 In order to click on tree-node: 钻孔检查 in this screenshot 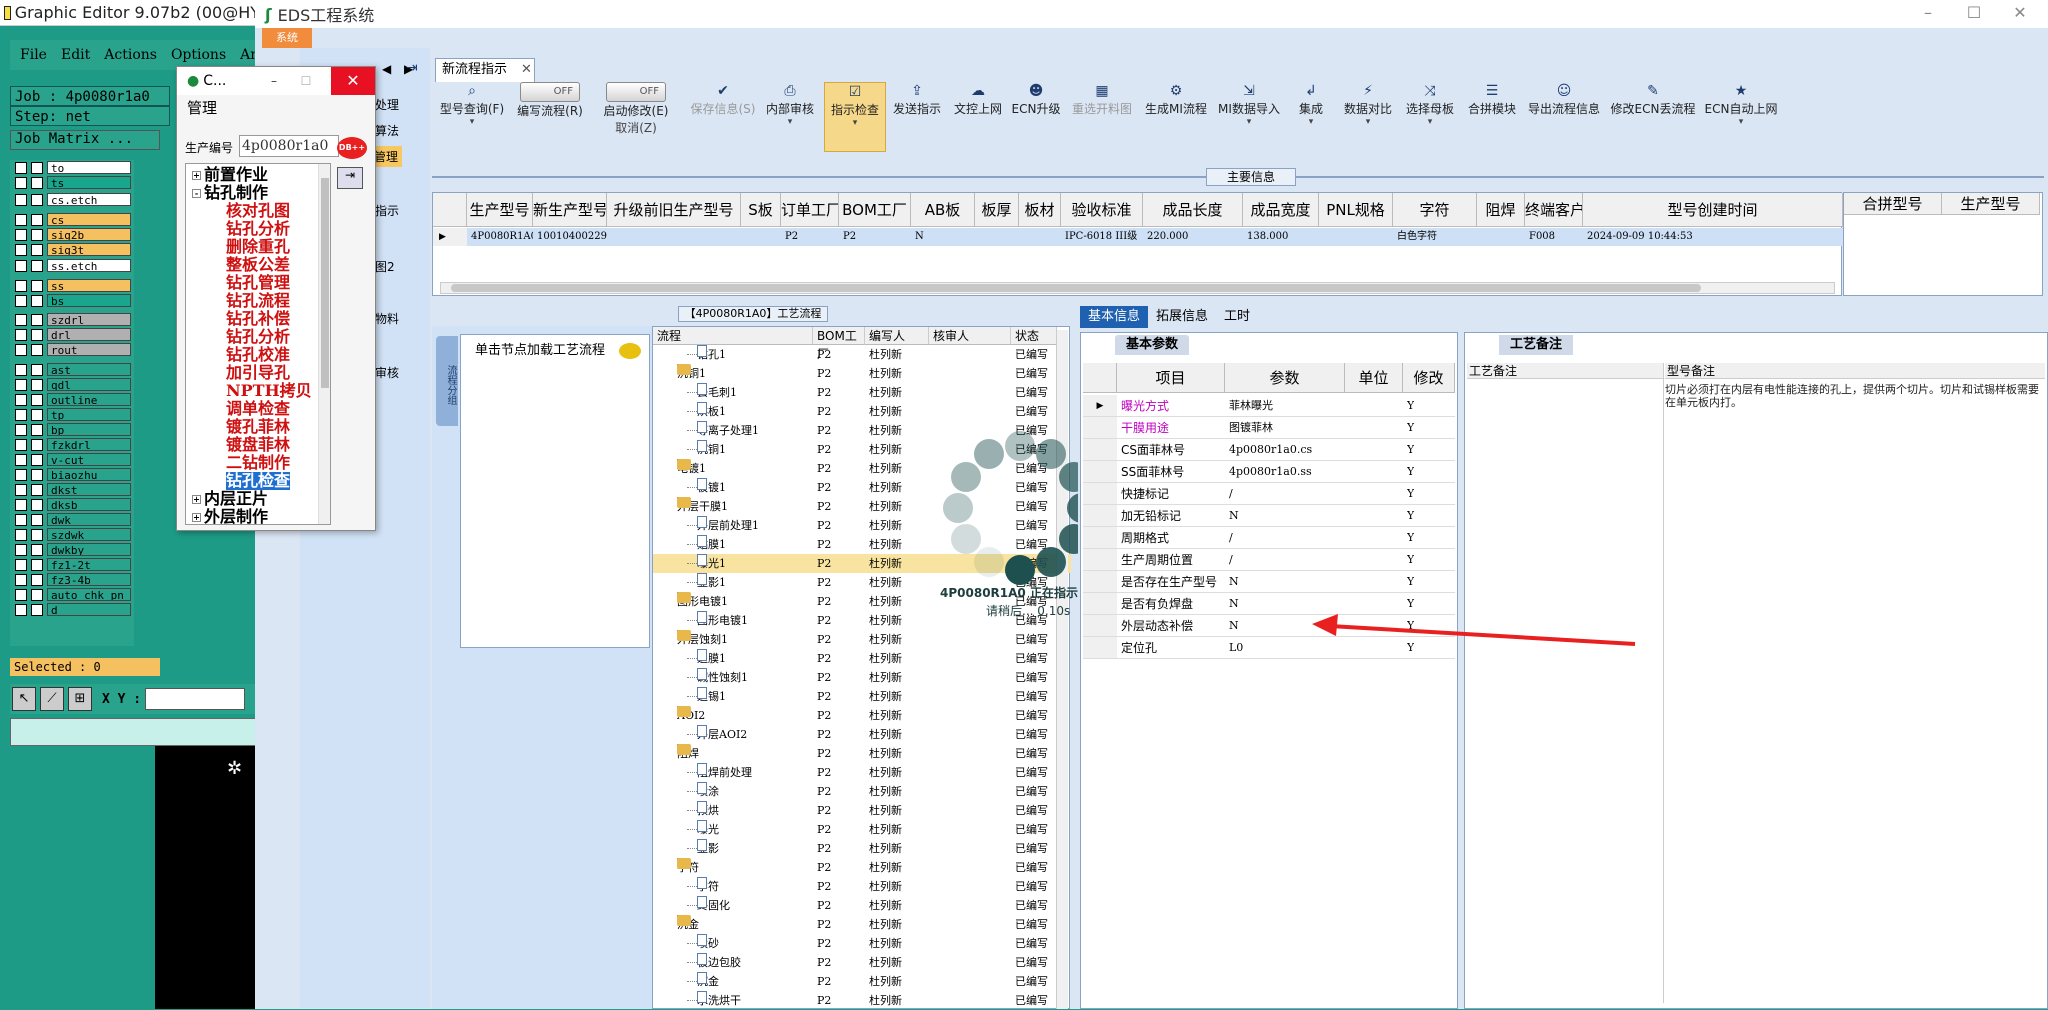, I will do `click(258, 481)`.